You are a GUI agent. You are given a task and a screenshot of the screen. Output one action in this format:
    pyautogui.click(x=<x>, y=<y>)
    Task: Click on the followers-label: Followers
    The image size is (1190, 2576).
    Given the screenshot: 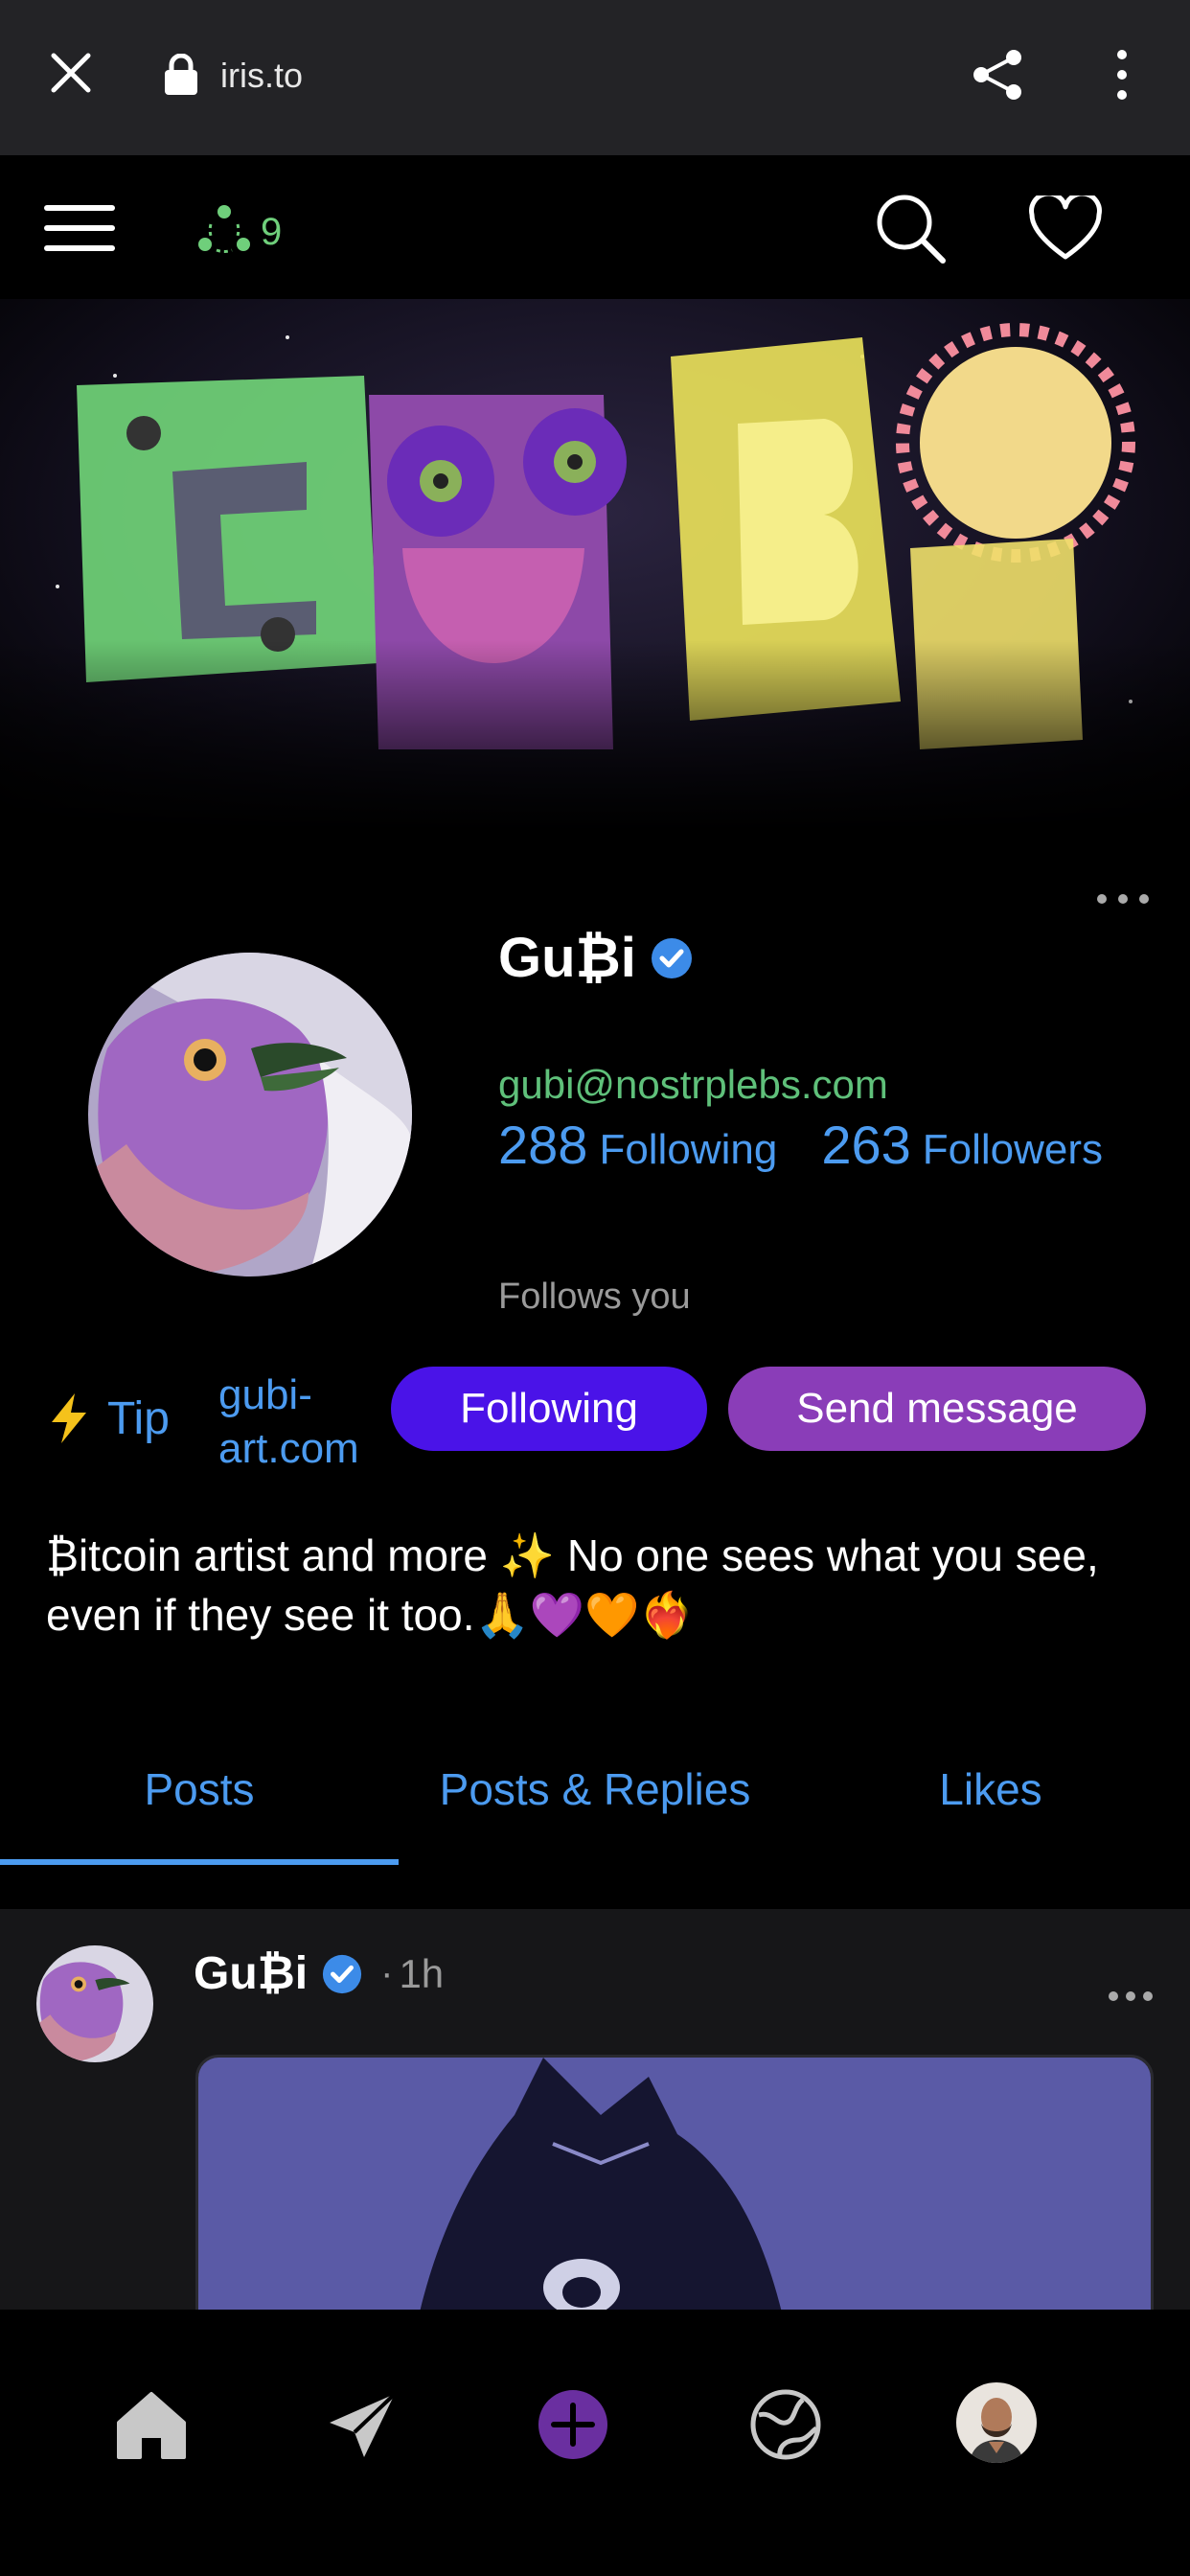 What is the action you would take?
    pyautogui.click(x=1013, y=1150)
    